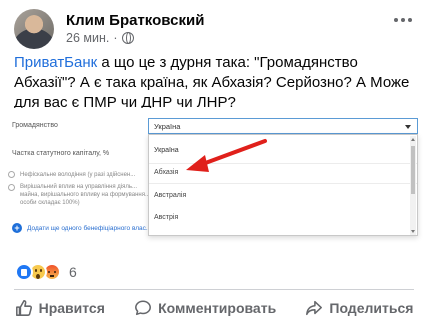  I want to click on mention-link: ПриватБанк, so click(55, 62).